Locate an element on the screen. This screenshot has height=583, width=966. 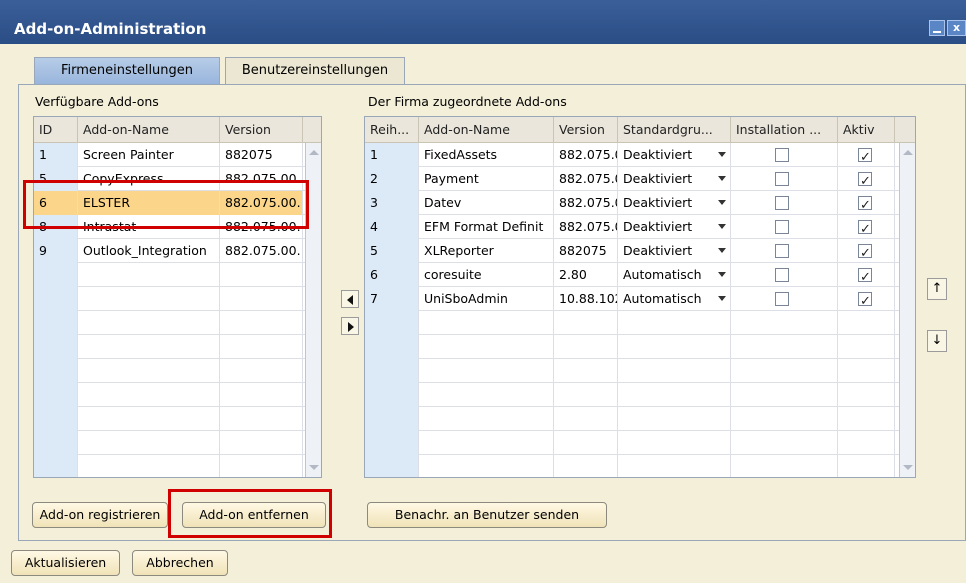
tab-user-settings: Benutzereinstellungen is located at coordinates (315, 70).